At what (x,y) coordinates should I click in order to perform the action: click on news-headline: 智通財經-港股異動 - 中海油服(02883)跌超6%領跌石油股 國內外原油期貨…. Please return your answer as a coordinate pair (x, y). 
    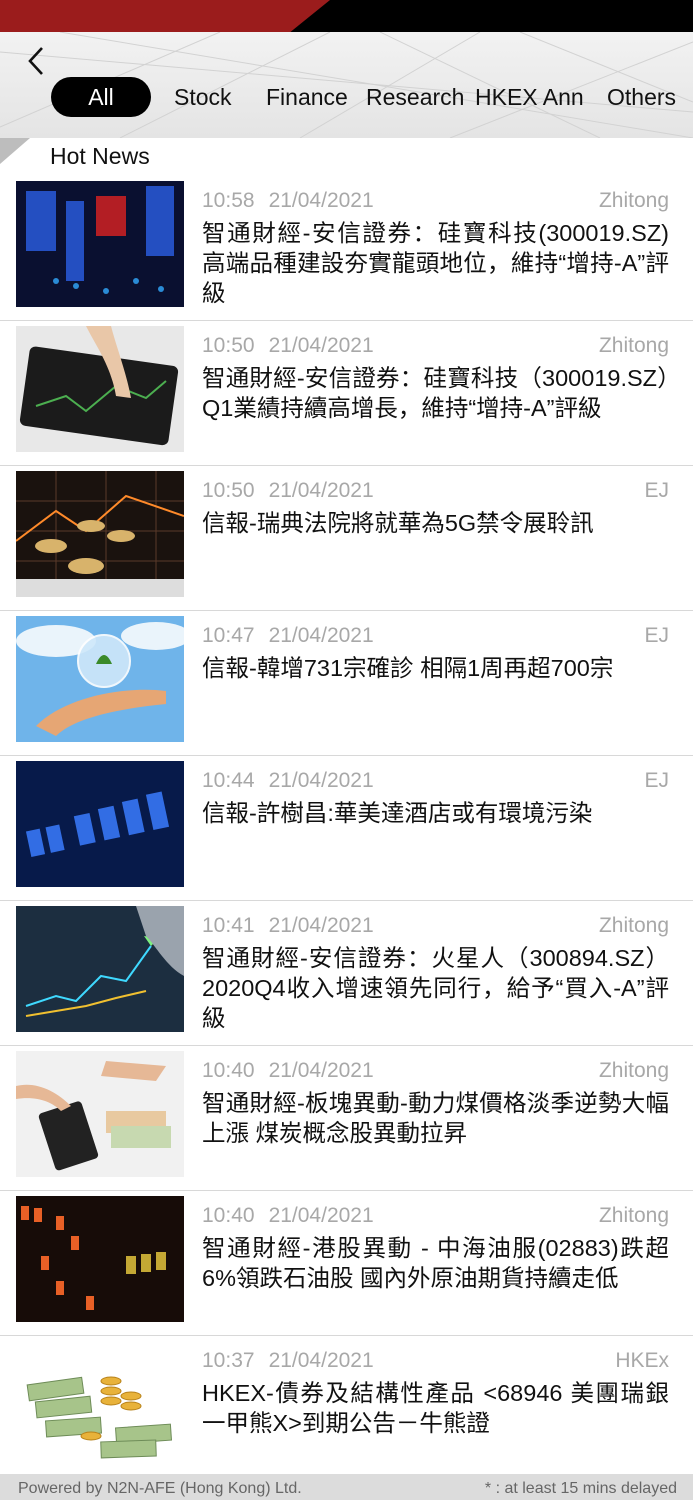
    Looking at the image, I should click on (435, 1263).